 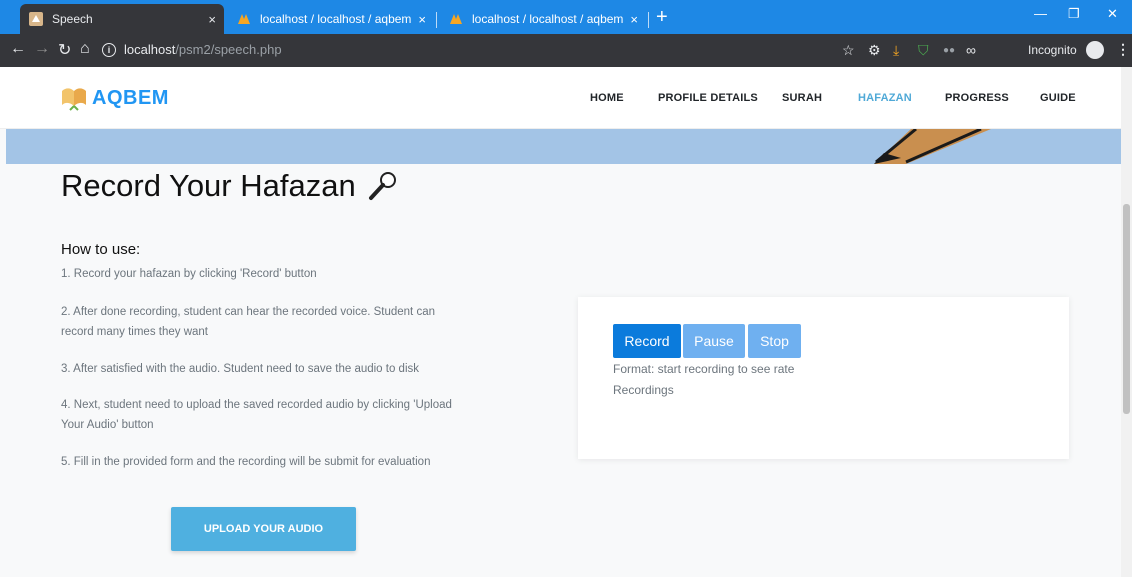 I want to click on tab-speech: Speech ×, so click(x=122, y=19).